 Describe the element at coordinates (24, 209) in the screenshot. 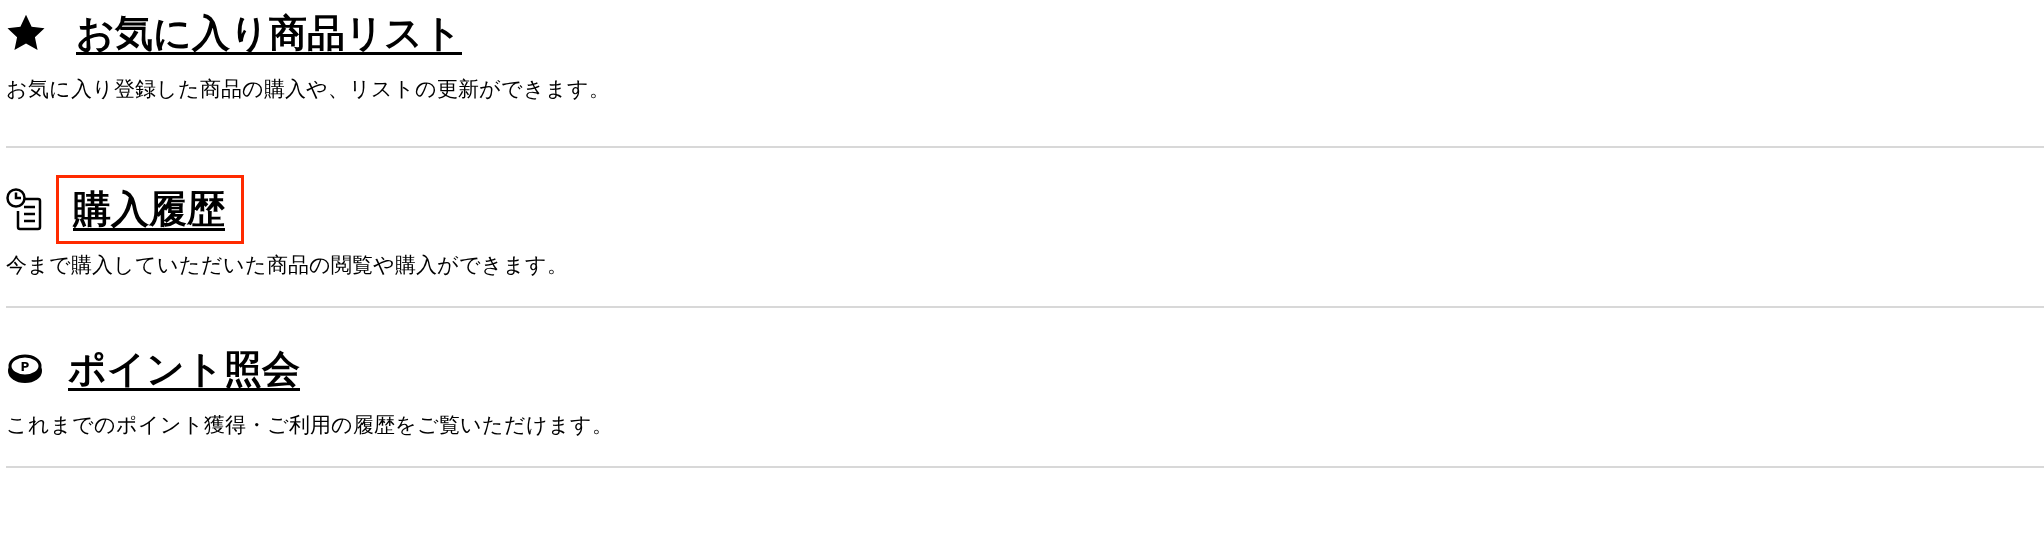

I see `clock-document-icon` at that location.